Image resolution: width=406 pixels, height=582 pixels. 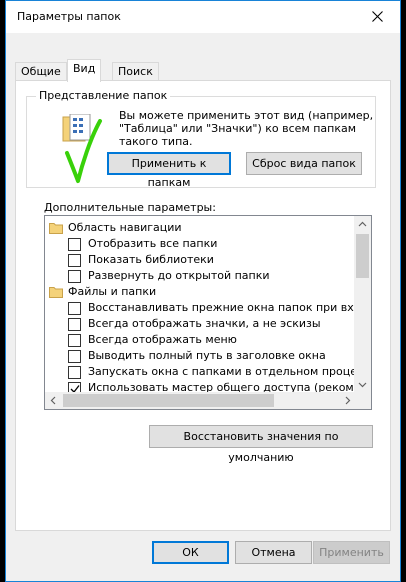 I want to click on apply-to-folders-button: Применить к папкам, so click(x=169, y=170).